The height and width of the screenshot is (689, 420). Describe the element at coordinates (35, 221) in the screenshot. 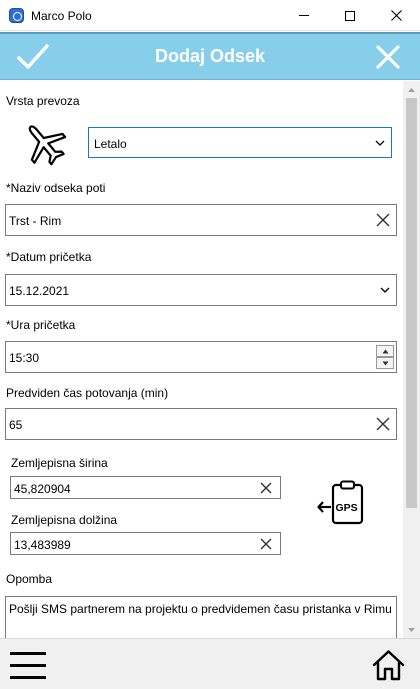

I see `segment-name-value: Trst - Rim` at that location.